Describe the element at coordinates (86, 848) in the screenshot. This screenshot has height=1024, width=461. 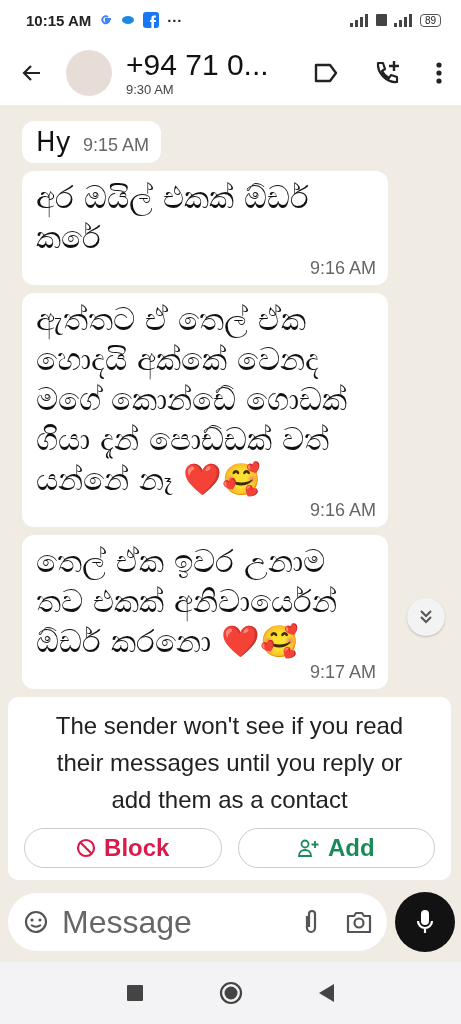
I see `block-icon` at that location.